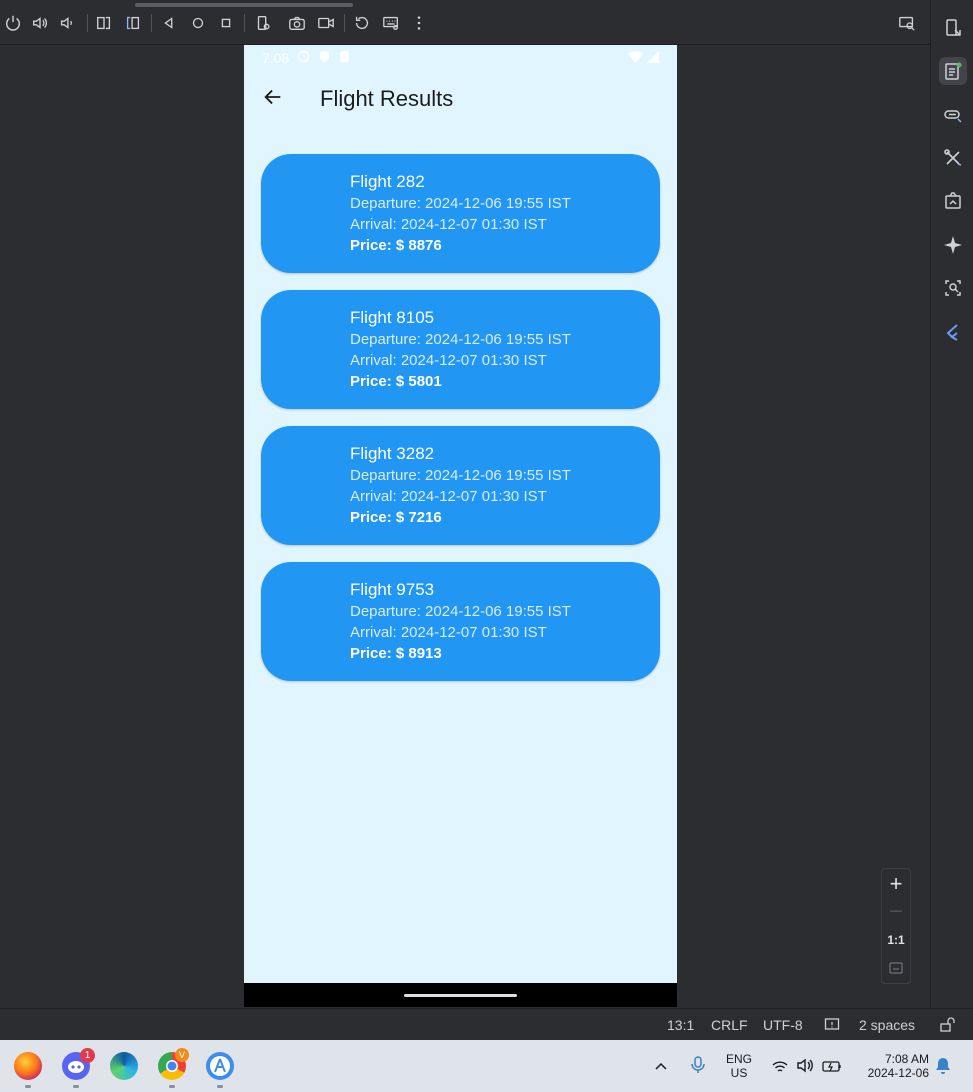 The width and height of the screenshot is (973, 1092). Describe the element at coordinates (276, 58) in the screenshot. I see `status-time: 7:08` at that location.